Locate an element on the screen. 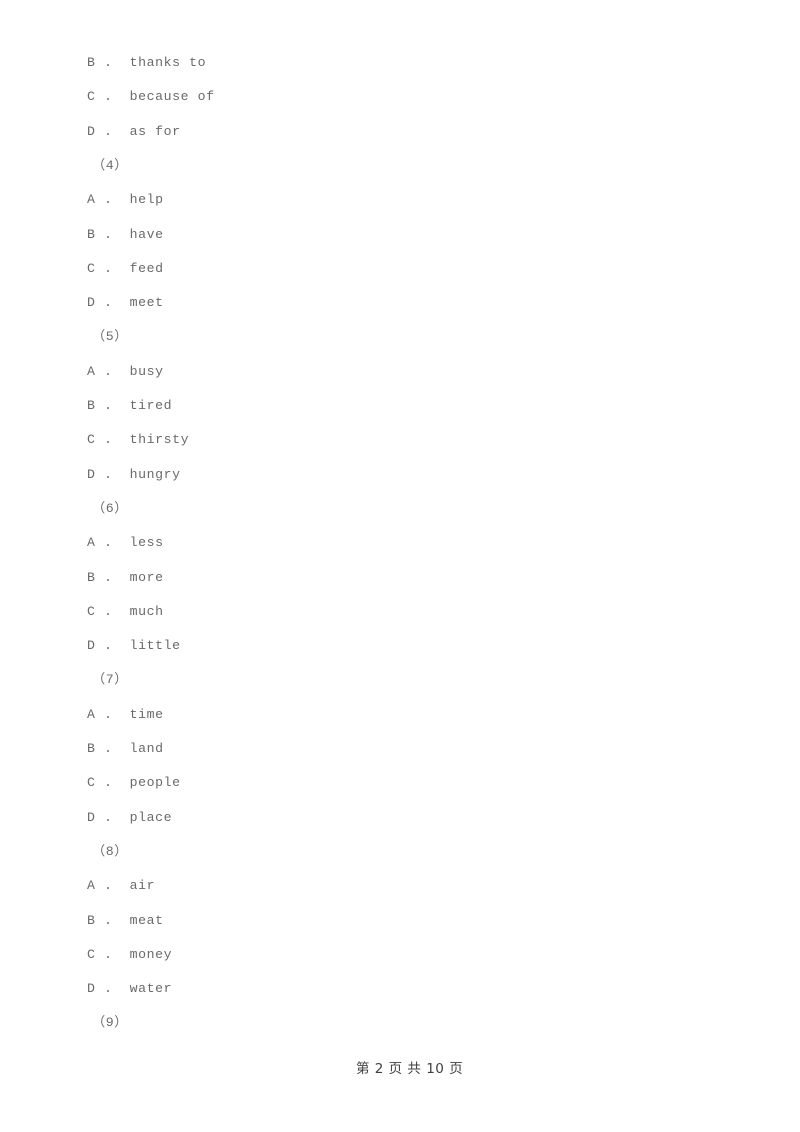  question-number-text: （6） is located at coordinates (110, 508).